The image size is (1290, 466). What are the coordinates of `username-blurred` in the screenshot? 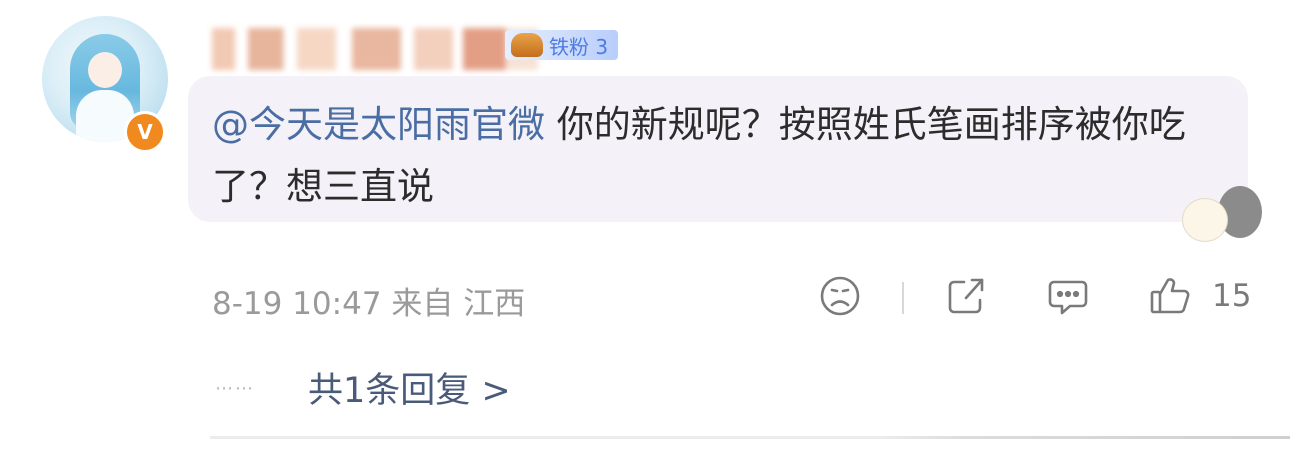 It's located at (375, 49).